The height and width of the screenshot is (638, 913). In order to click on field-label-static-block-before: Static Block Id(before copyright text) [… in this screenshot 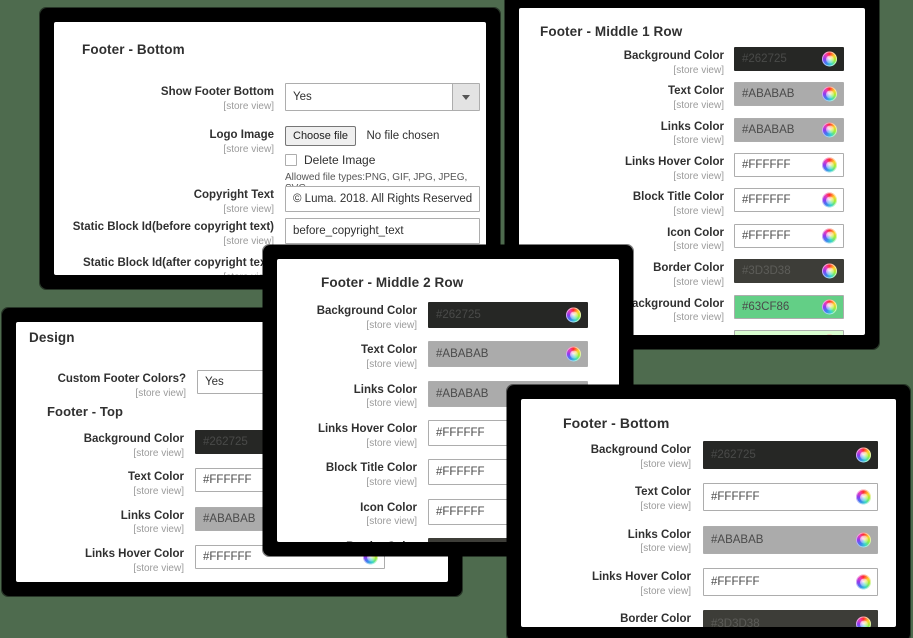, I will do `click(173, 234)`.